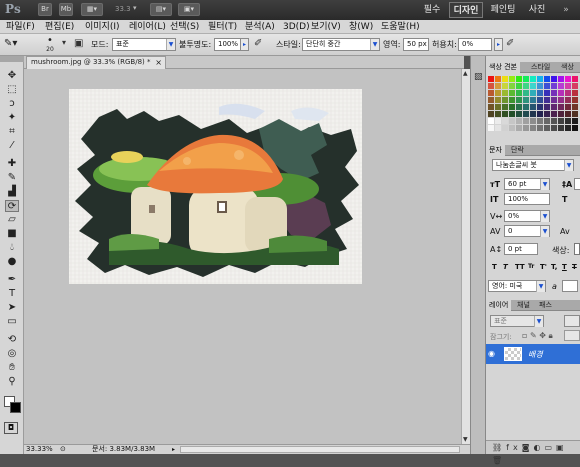  Describe the element at coordinates (12, 294) in the screenshot. I see `type-tool-icon: T` at that location.